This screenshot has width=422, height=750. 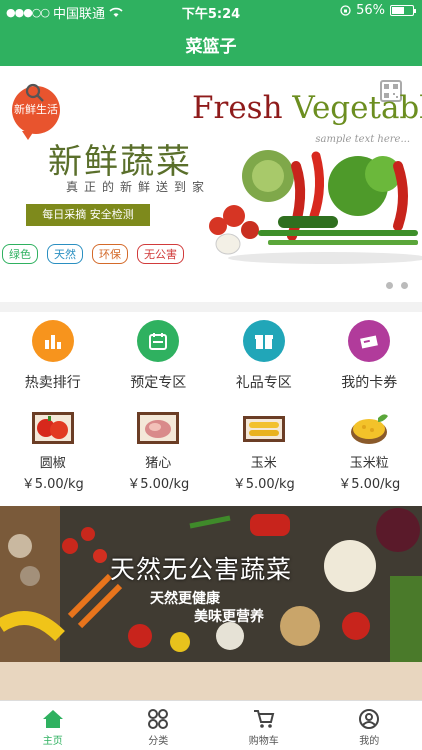 What do you see at coordinates (263, 741) in the screenshot?
I see `tab-label: 购物车` at bounding box center [263, 741].